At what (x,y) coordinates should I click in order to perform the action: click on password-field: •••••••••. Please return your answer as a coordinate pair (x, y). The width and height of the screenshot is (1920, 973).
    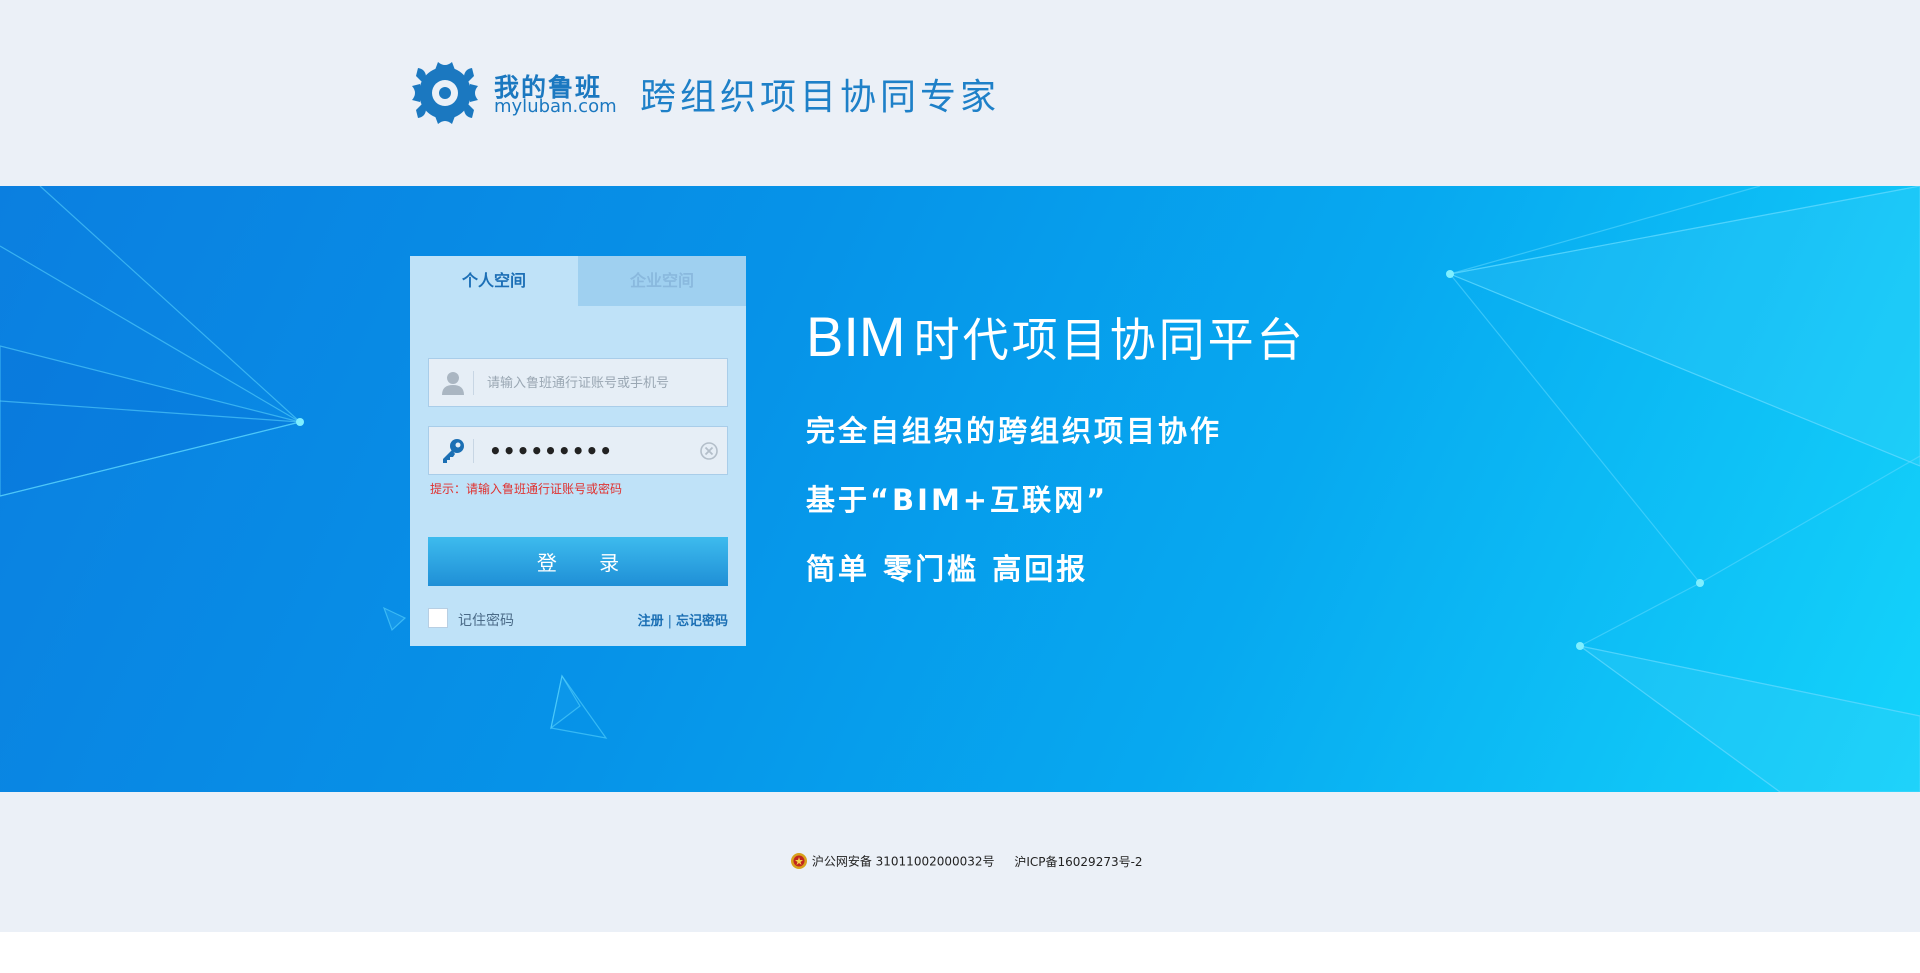
    Looking at the image, I should click on (578, 450).